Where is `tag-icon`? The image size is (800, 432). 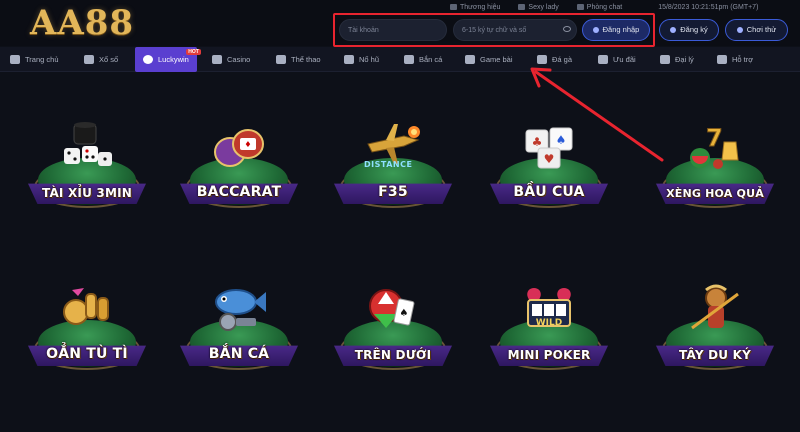 tag-icon is located at coordinates (453, 7).